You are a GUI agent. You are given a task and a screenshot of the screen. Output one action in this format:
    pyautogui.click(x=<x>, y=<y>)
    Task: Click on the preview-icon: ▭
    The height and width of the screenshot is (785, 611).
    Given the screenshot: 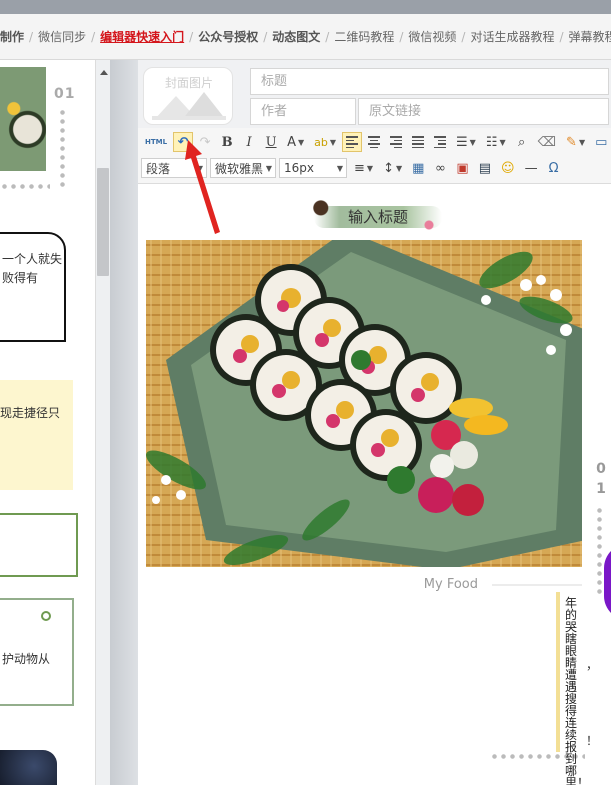 What is the action you would take?
    pyautogui.click(x=601, y=142)
    